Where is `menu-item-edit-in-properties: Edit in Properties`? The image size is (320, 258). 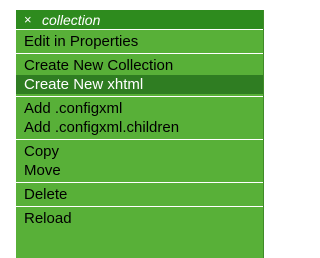
menu-item-edit-in-properties: Edit in Properties is located at coordinates (139, 41).